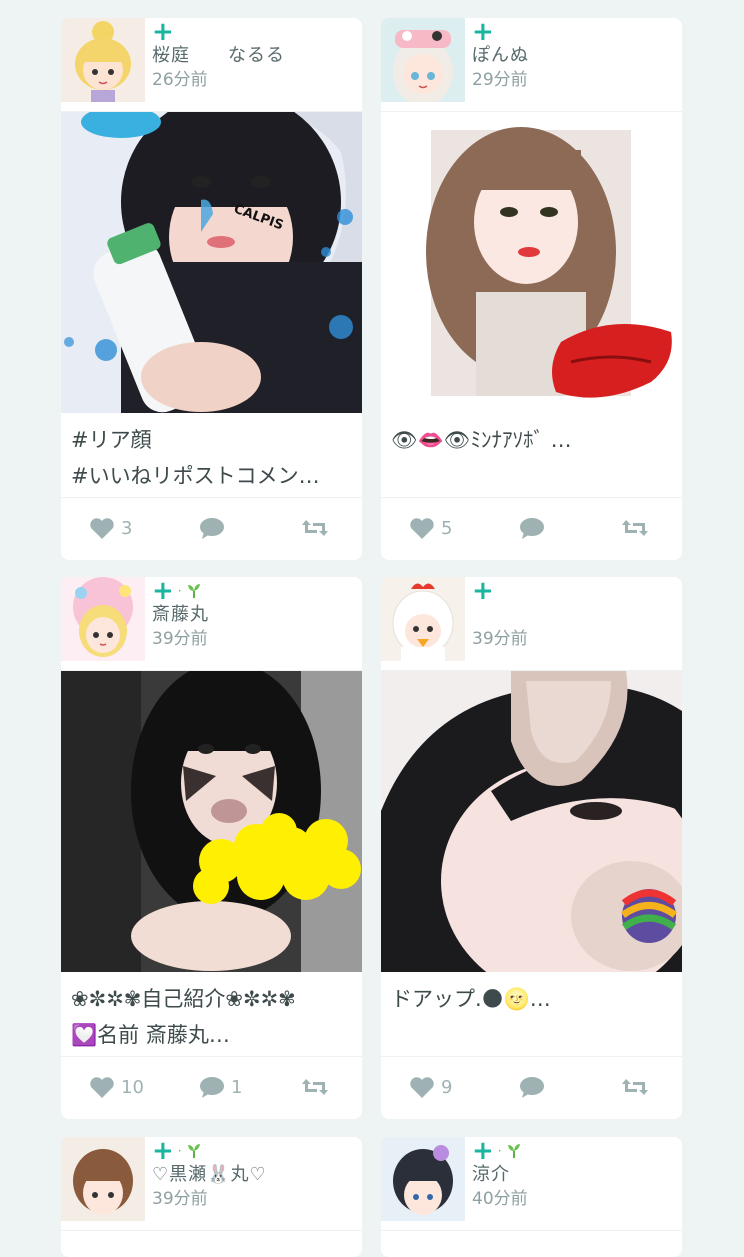 The height and width of the screenshot is (1257, 744). Describe the element at coordinates (254, 1175) in the screenshot. I see `username: ♡黒瀬🐰丸♡` at that location.